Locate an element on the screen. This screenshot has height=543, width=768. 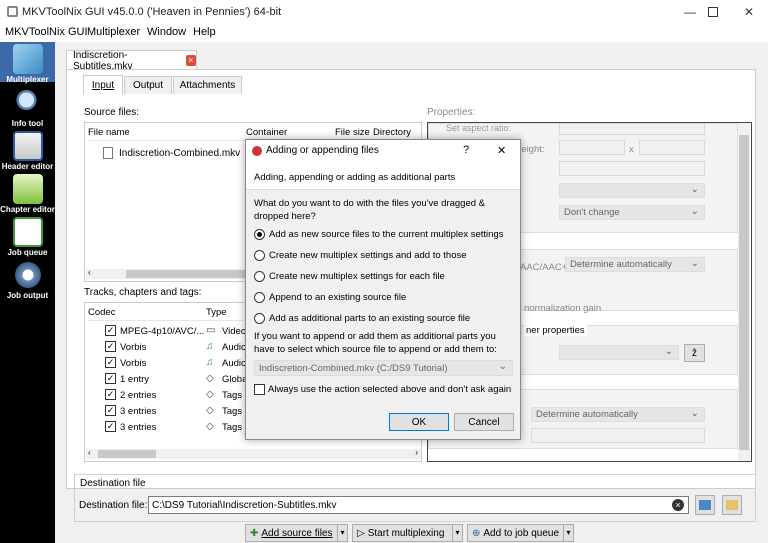
tab-output-label: Output is located at coordinates (148, 85).